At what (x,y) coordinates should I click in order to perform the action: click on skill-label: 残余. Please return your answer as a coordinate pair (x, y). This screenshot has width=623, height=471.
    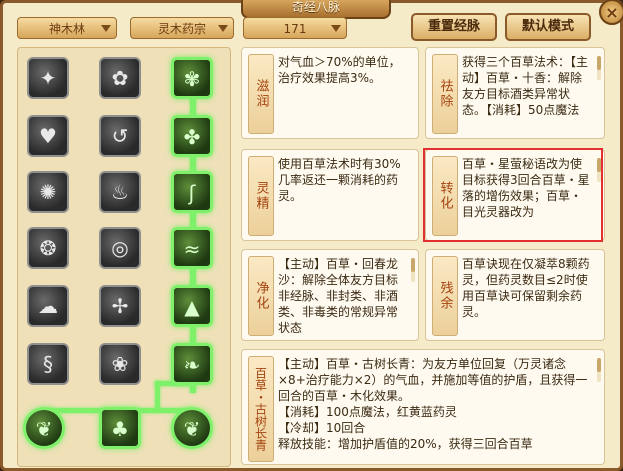
    Looking at the image, I should click on (445, 296).